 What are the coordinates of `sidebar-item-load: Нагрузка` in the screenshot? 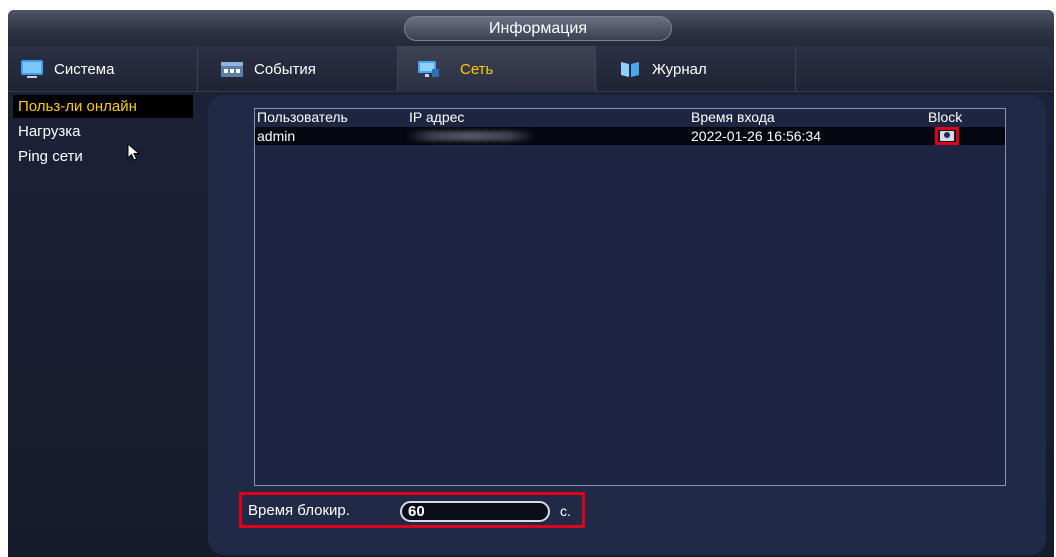 It's located at (103, 131).